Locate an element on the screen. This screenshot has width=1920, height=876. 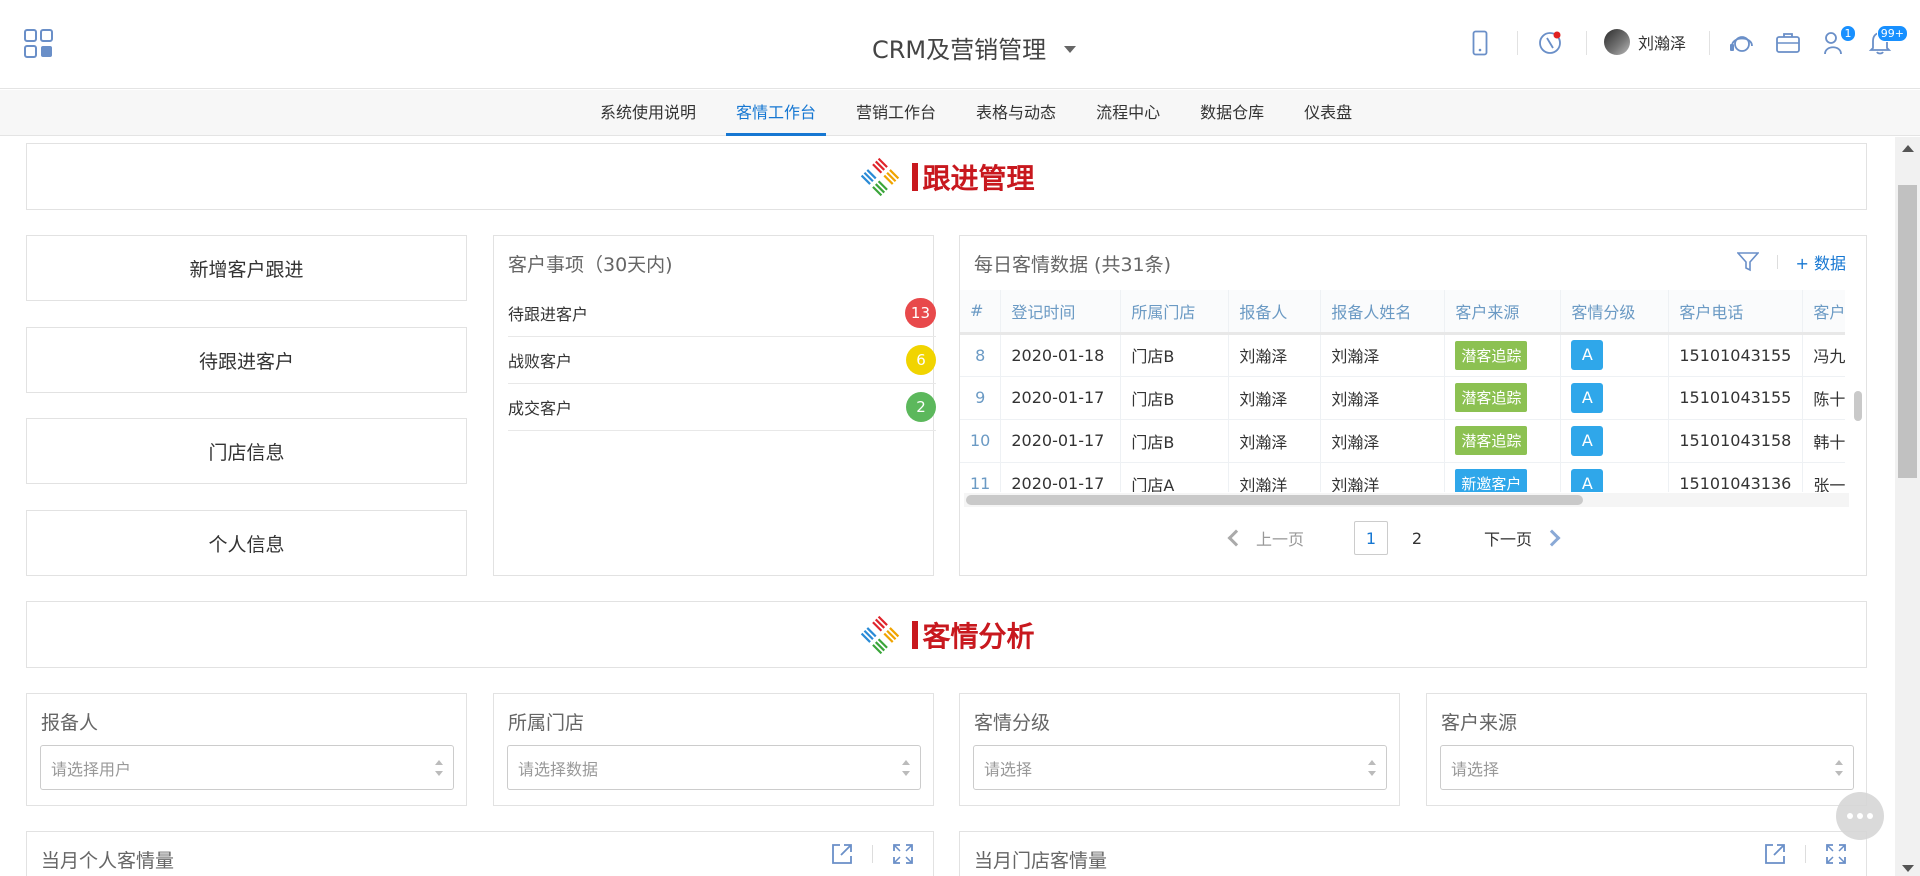
top-bar: CRM及营销管理 刘瀚泽 1 99+ is located at coordinates (960, 44).